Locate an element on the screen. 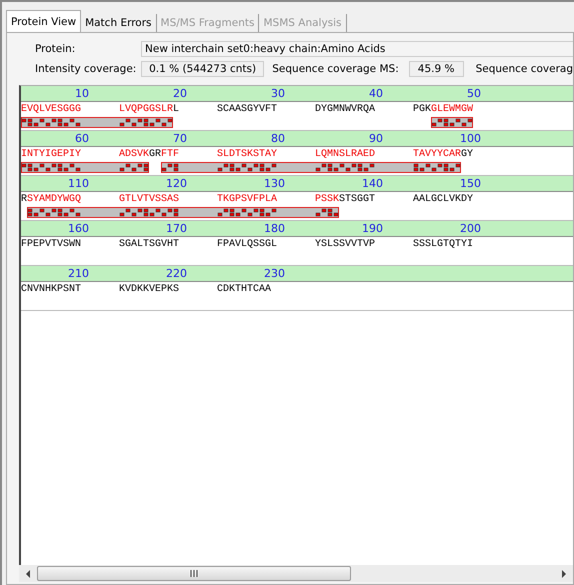  position-number: 210 is located at coordinates (78, 273).